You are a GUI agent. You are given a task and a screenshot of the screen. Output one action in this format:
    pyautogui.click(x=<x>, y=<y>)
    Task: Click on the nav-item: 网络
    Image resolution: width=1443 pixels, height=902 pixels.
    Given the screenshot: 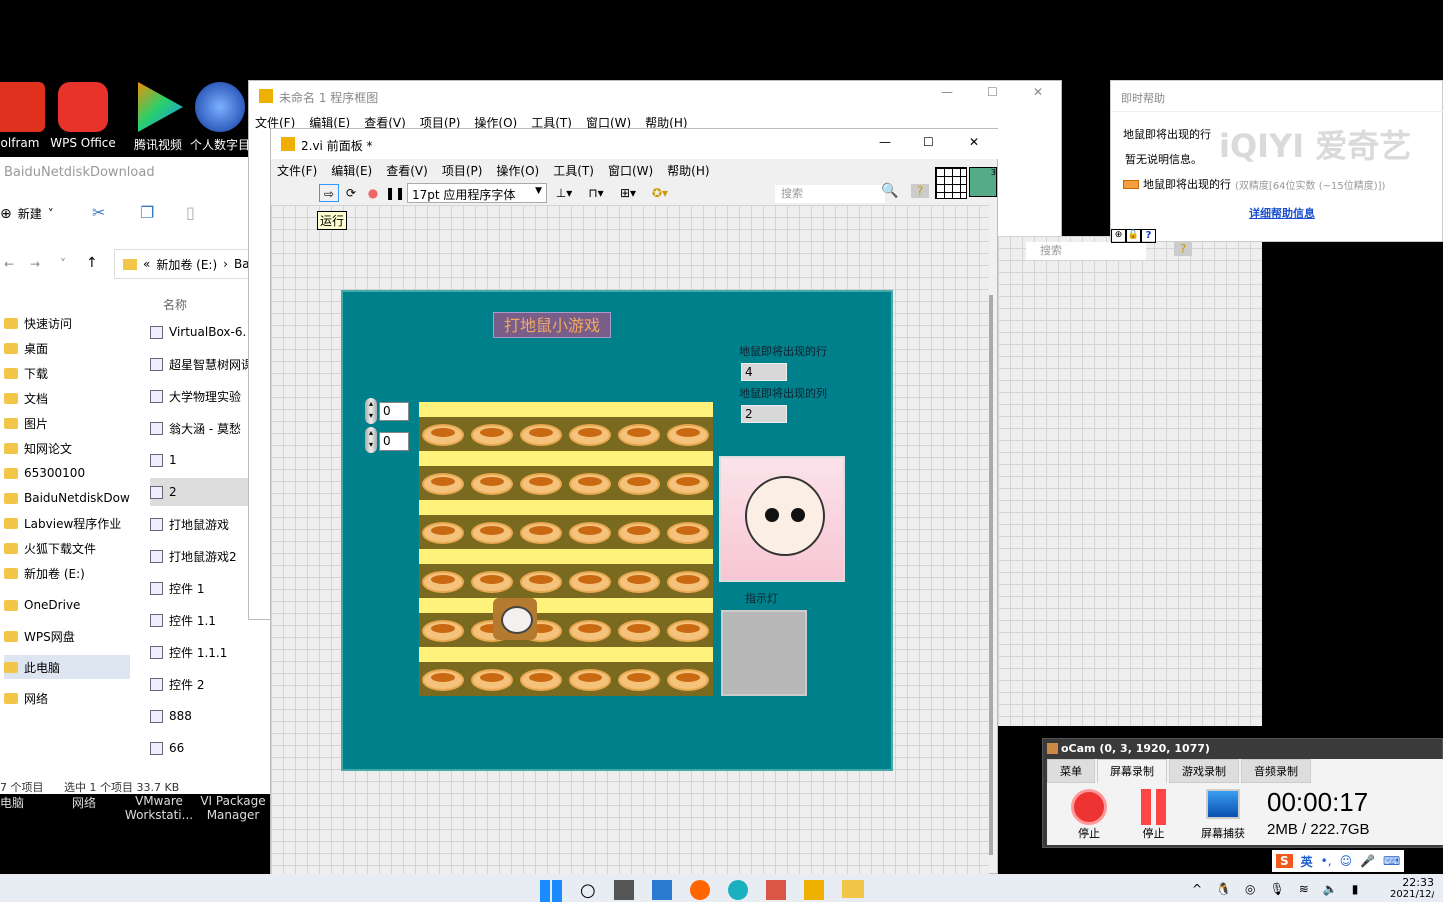 What is the action you would take?
    pyautogui.click(x=67, y=698)
    